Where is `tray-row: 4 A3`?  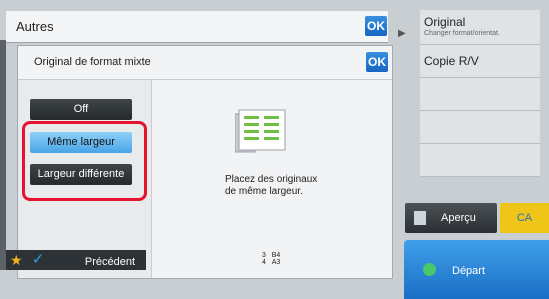
tray-row: 4 A3 is located at coordinates (288, 262).